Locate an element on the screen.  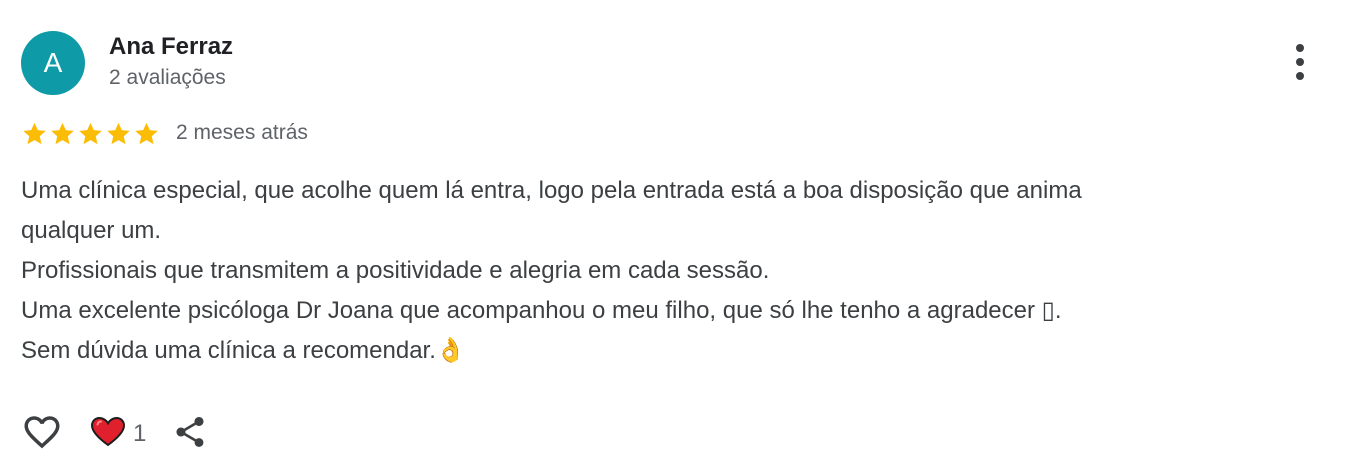
avatar: A is located at coordinates (53, 63).